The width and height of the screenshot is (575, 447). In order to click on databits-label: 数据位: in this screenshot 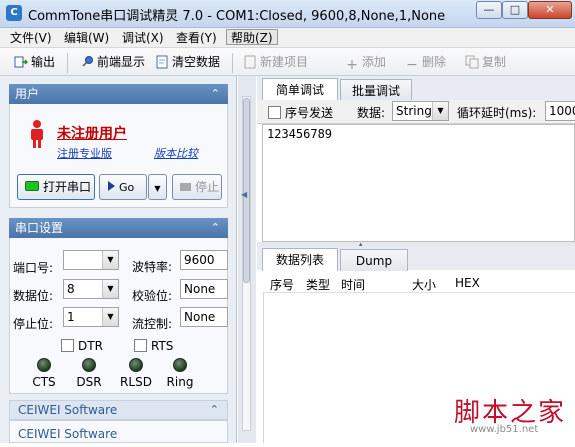, I will do `click(33, 296)`.